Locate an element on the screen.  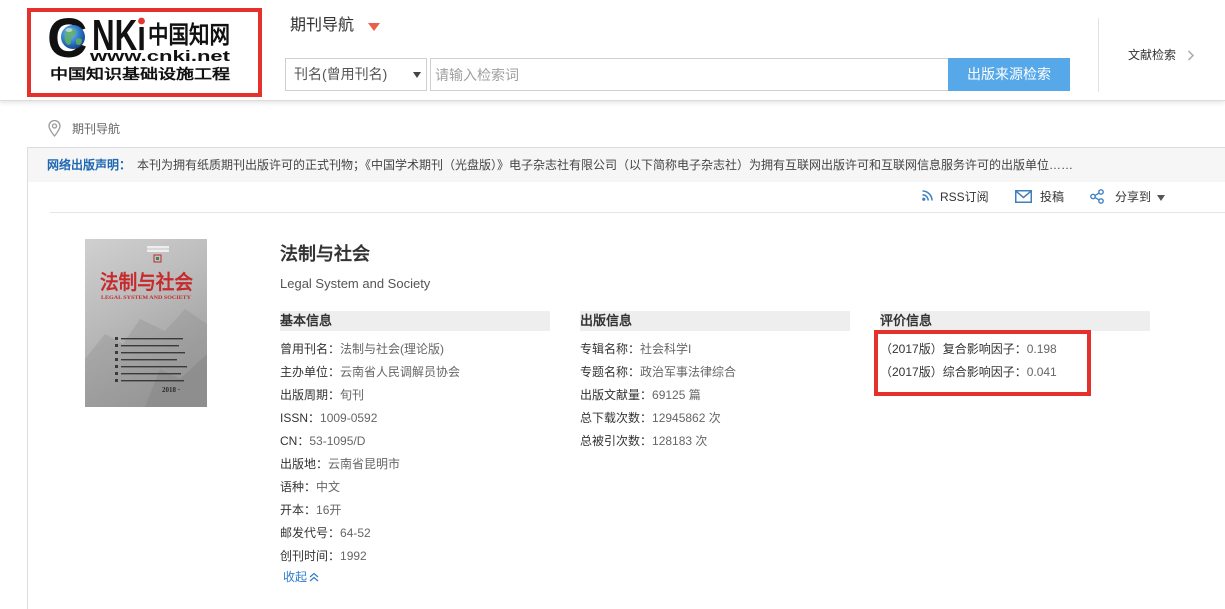
info-value: 12945862 次 is located at coordinates (686, 418).